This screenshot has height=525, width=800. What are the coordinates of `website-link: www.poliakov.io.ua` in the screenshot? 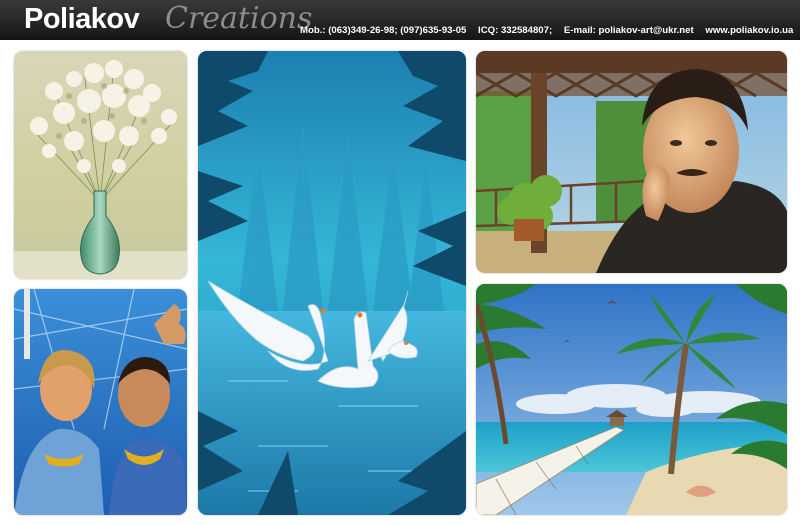 It's located at (749, 30).